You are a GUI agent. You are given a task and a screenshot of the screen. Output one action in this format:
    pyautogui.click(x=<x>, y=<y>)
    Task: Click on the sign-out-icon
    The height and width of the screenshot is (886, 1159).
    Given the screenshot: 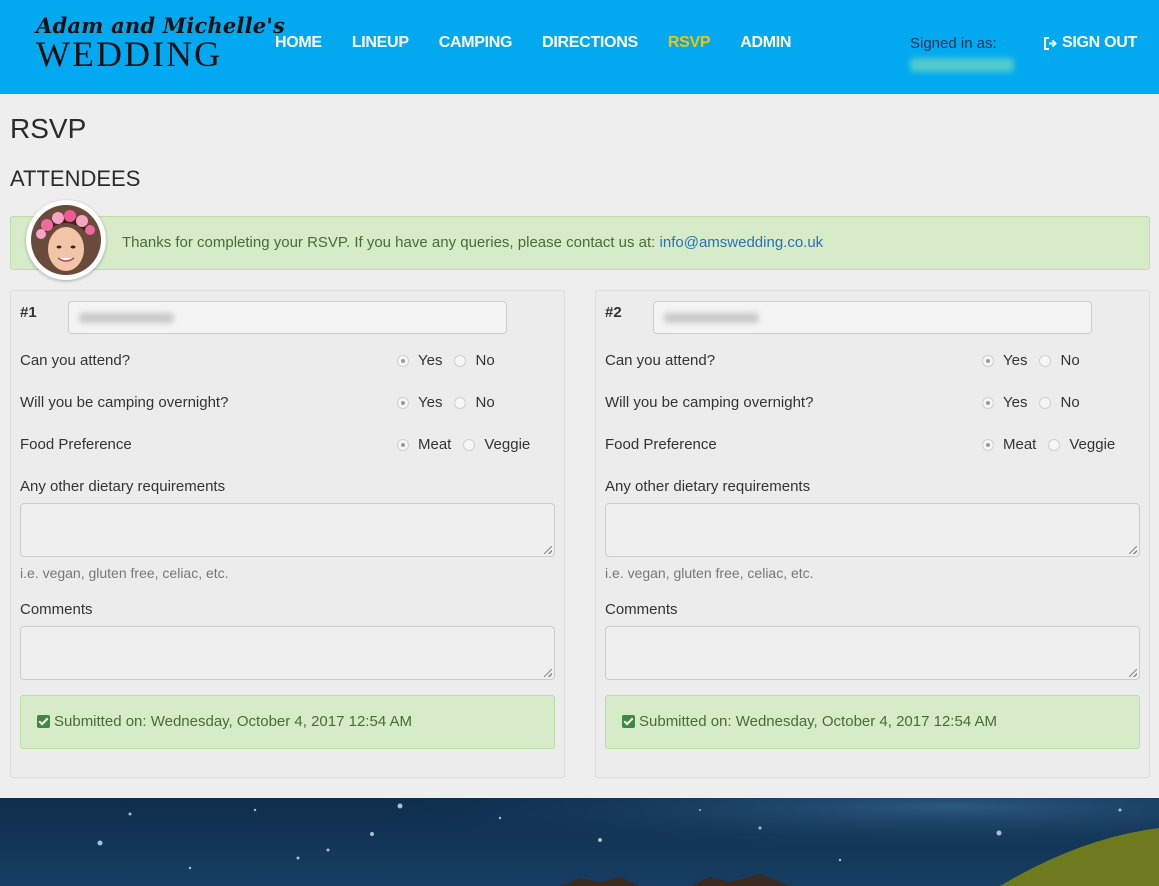 What is the action you would take?
    pyautogui.click(x=1050, y=43)
    